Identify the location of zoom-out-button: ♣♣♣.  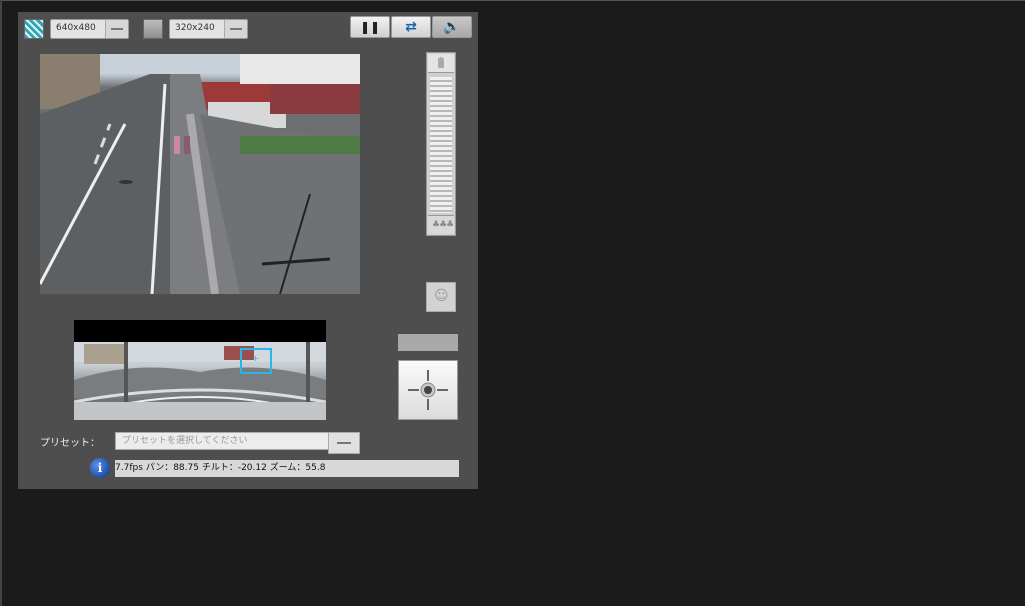
(441, 224).